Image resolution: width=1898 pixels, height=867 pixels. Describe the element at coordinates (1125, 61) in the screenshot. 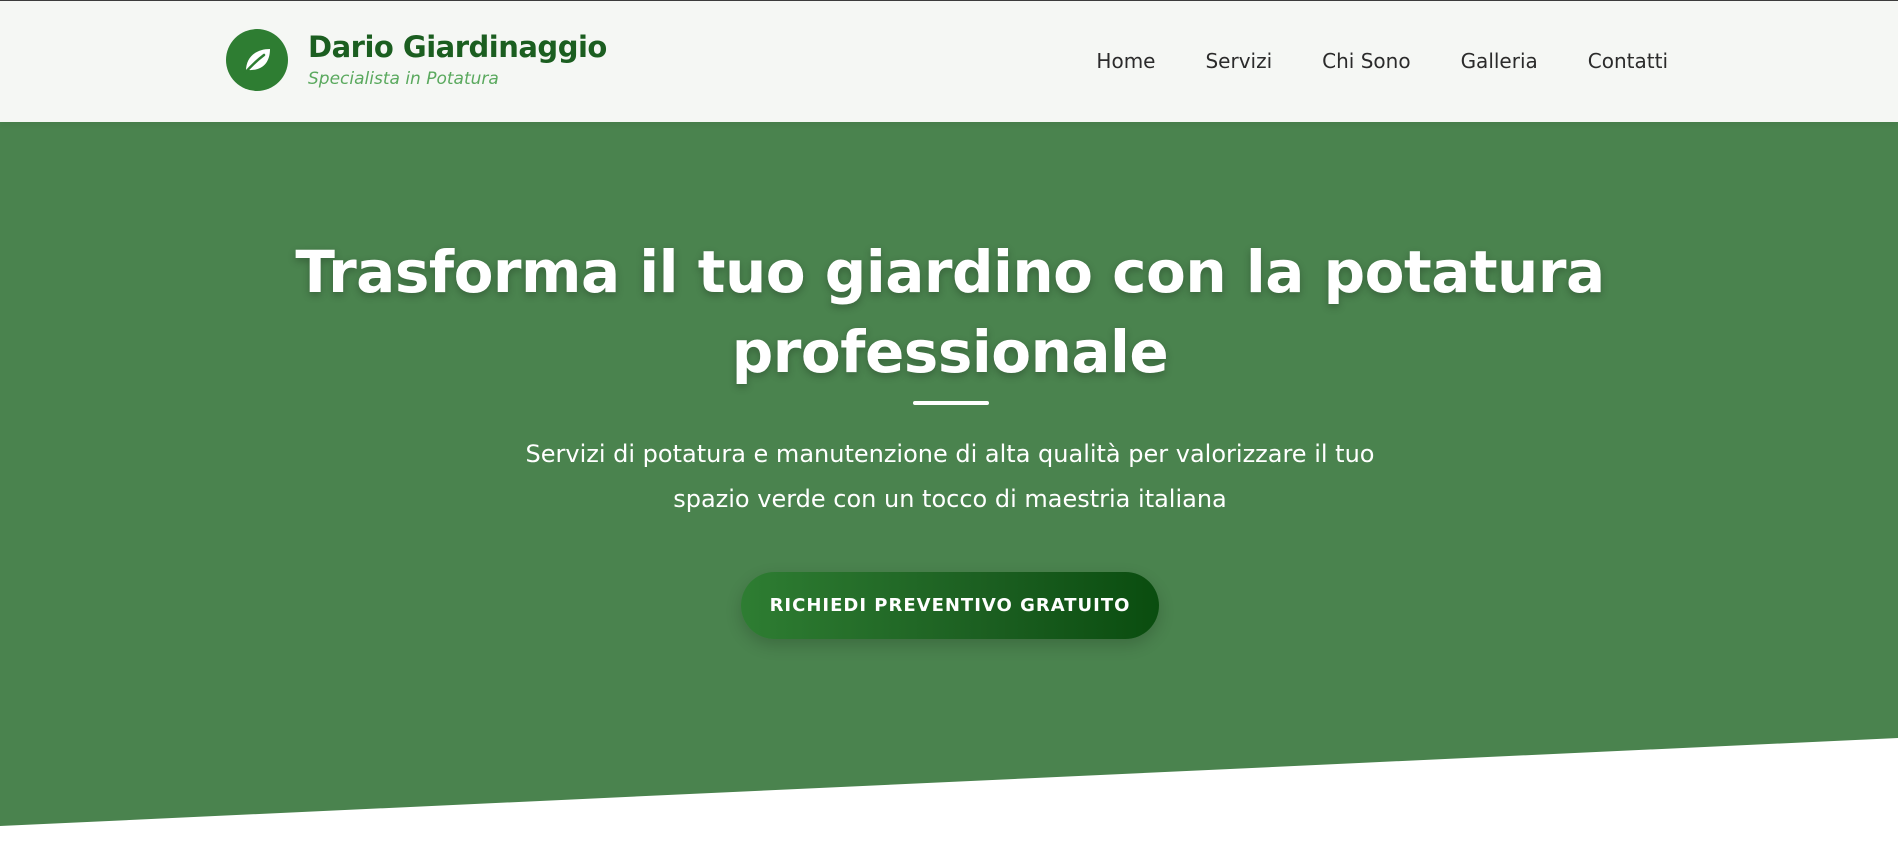

I see `nav-item-home: Home` at that location.